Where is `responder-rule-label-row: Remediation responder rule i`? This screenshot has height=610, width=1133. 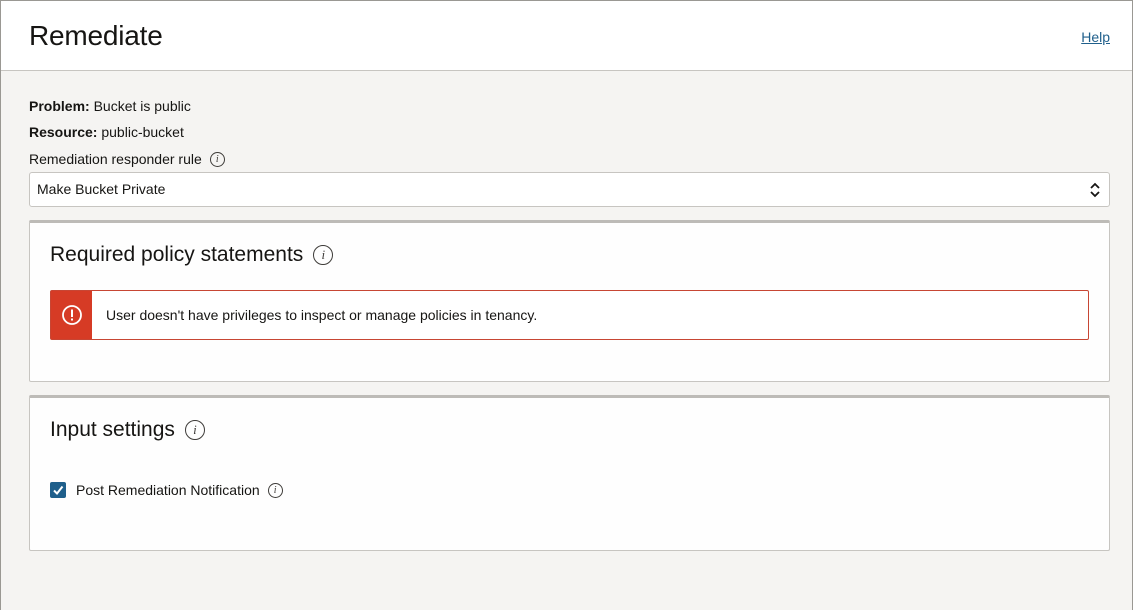 responder-rule-label-row: Remediation responder rule i is located at coordinates (127, 159).